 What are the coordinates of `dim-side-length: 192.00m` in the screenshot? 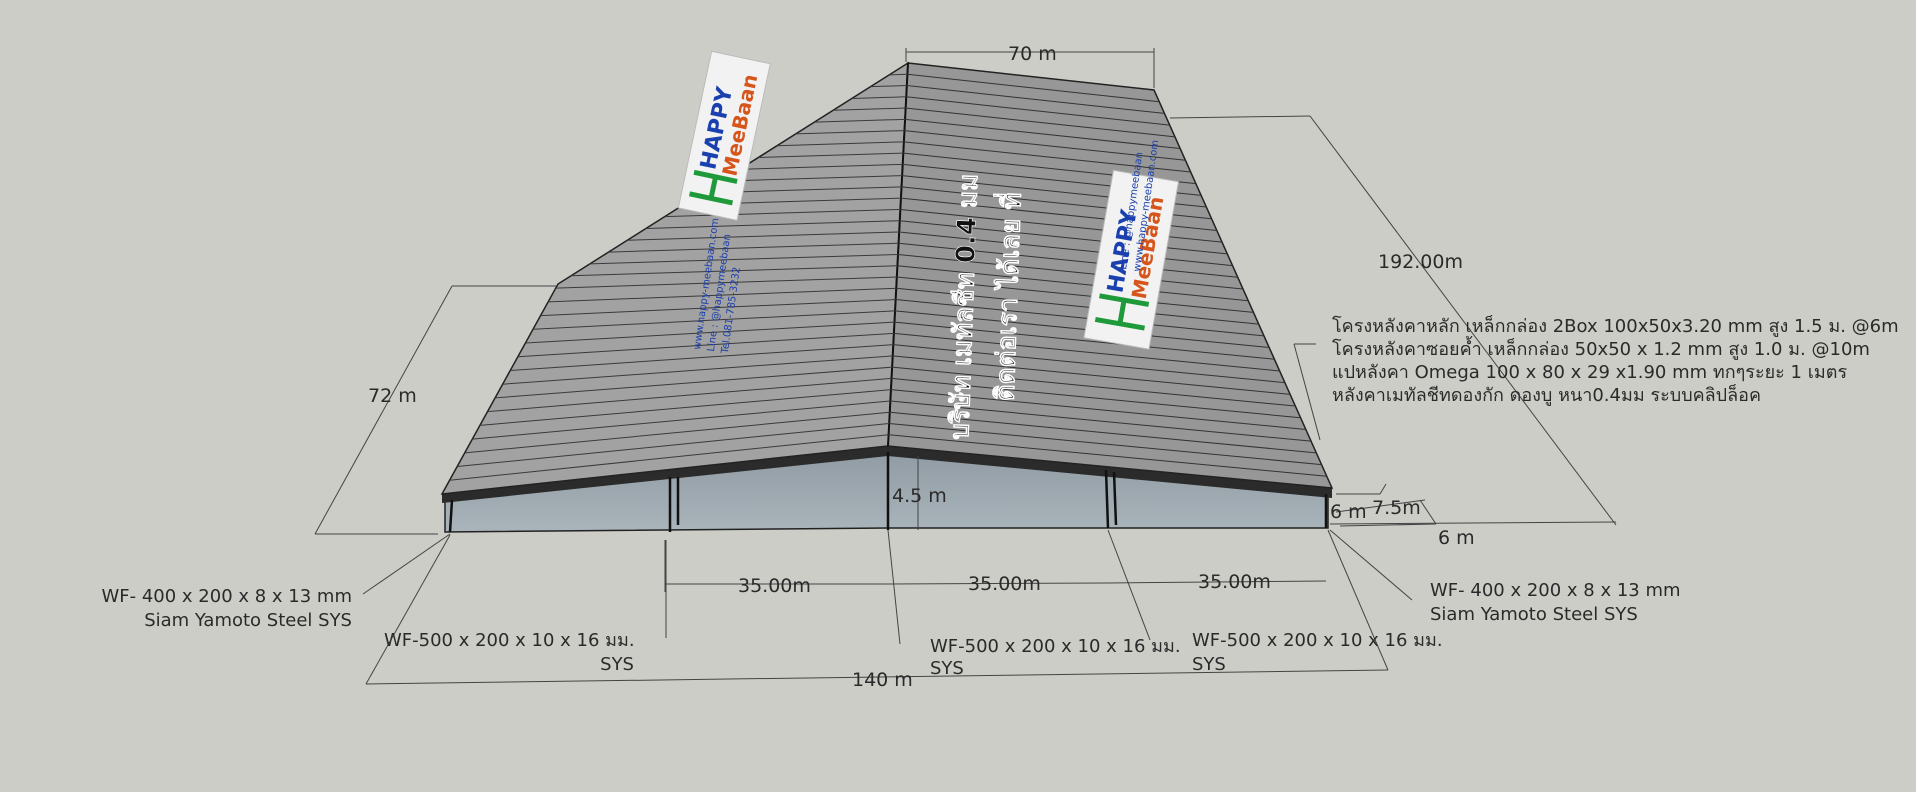 It's located at (1420, 262).